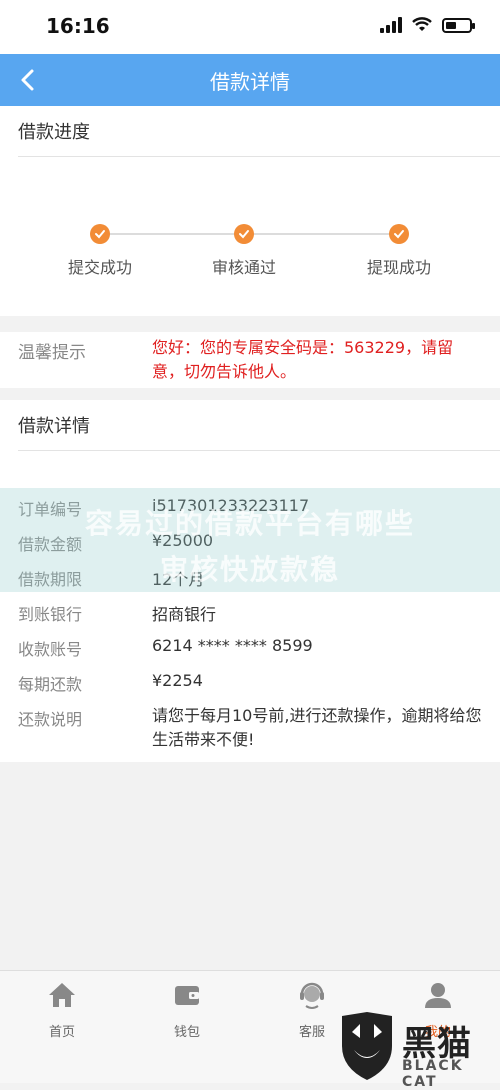 The height and width of the screenshot is (1090, 500). What do you see at coordinates (367, 1046) in the screenshot?
I see `cat-shield-icon` at bounding box center [367, 1046].